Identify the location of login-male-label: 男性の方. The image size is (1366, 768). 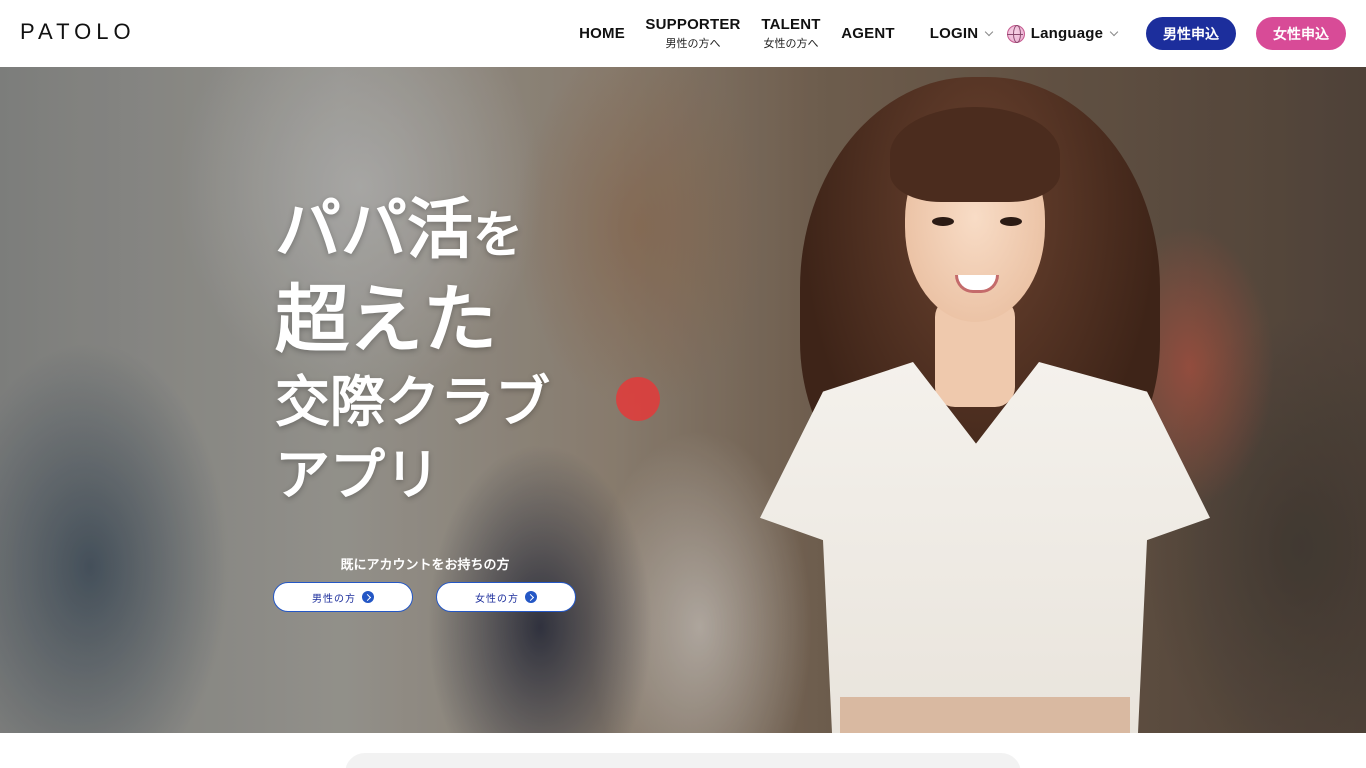
(334, 599).